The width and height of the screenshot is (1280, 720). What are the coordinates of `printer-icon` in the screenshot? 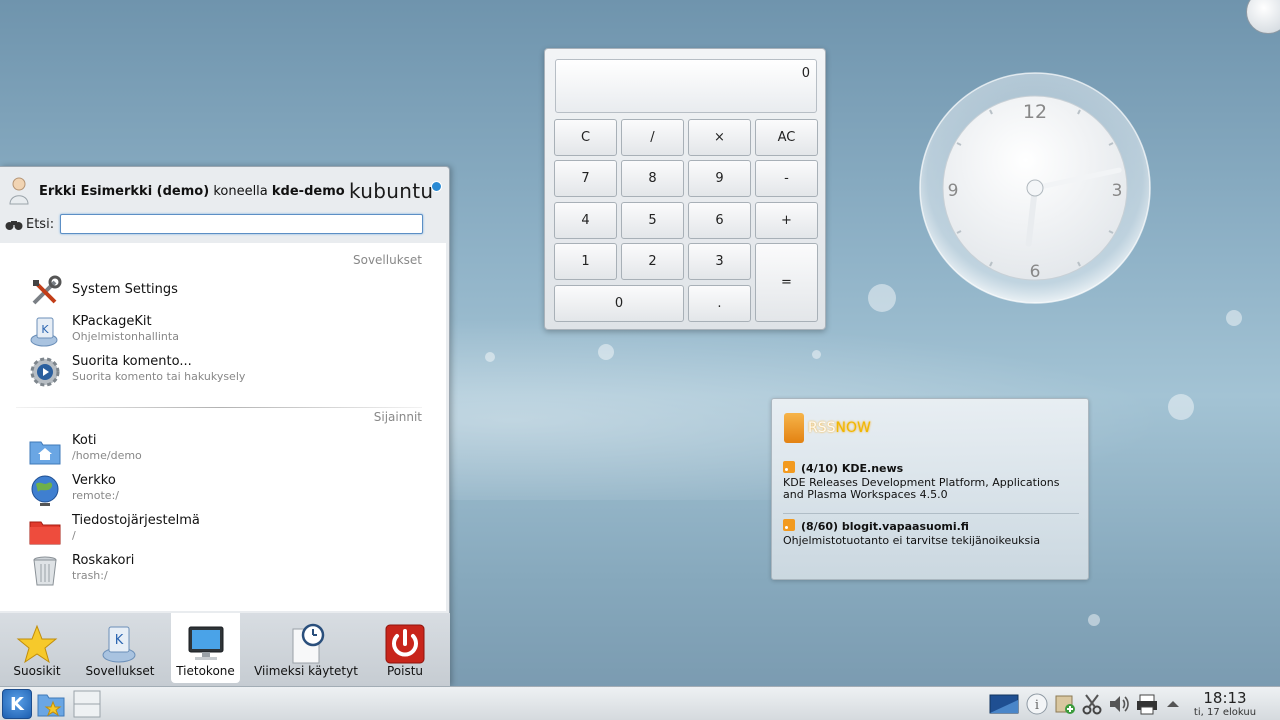 It's located at (1147, 704).